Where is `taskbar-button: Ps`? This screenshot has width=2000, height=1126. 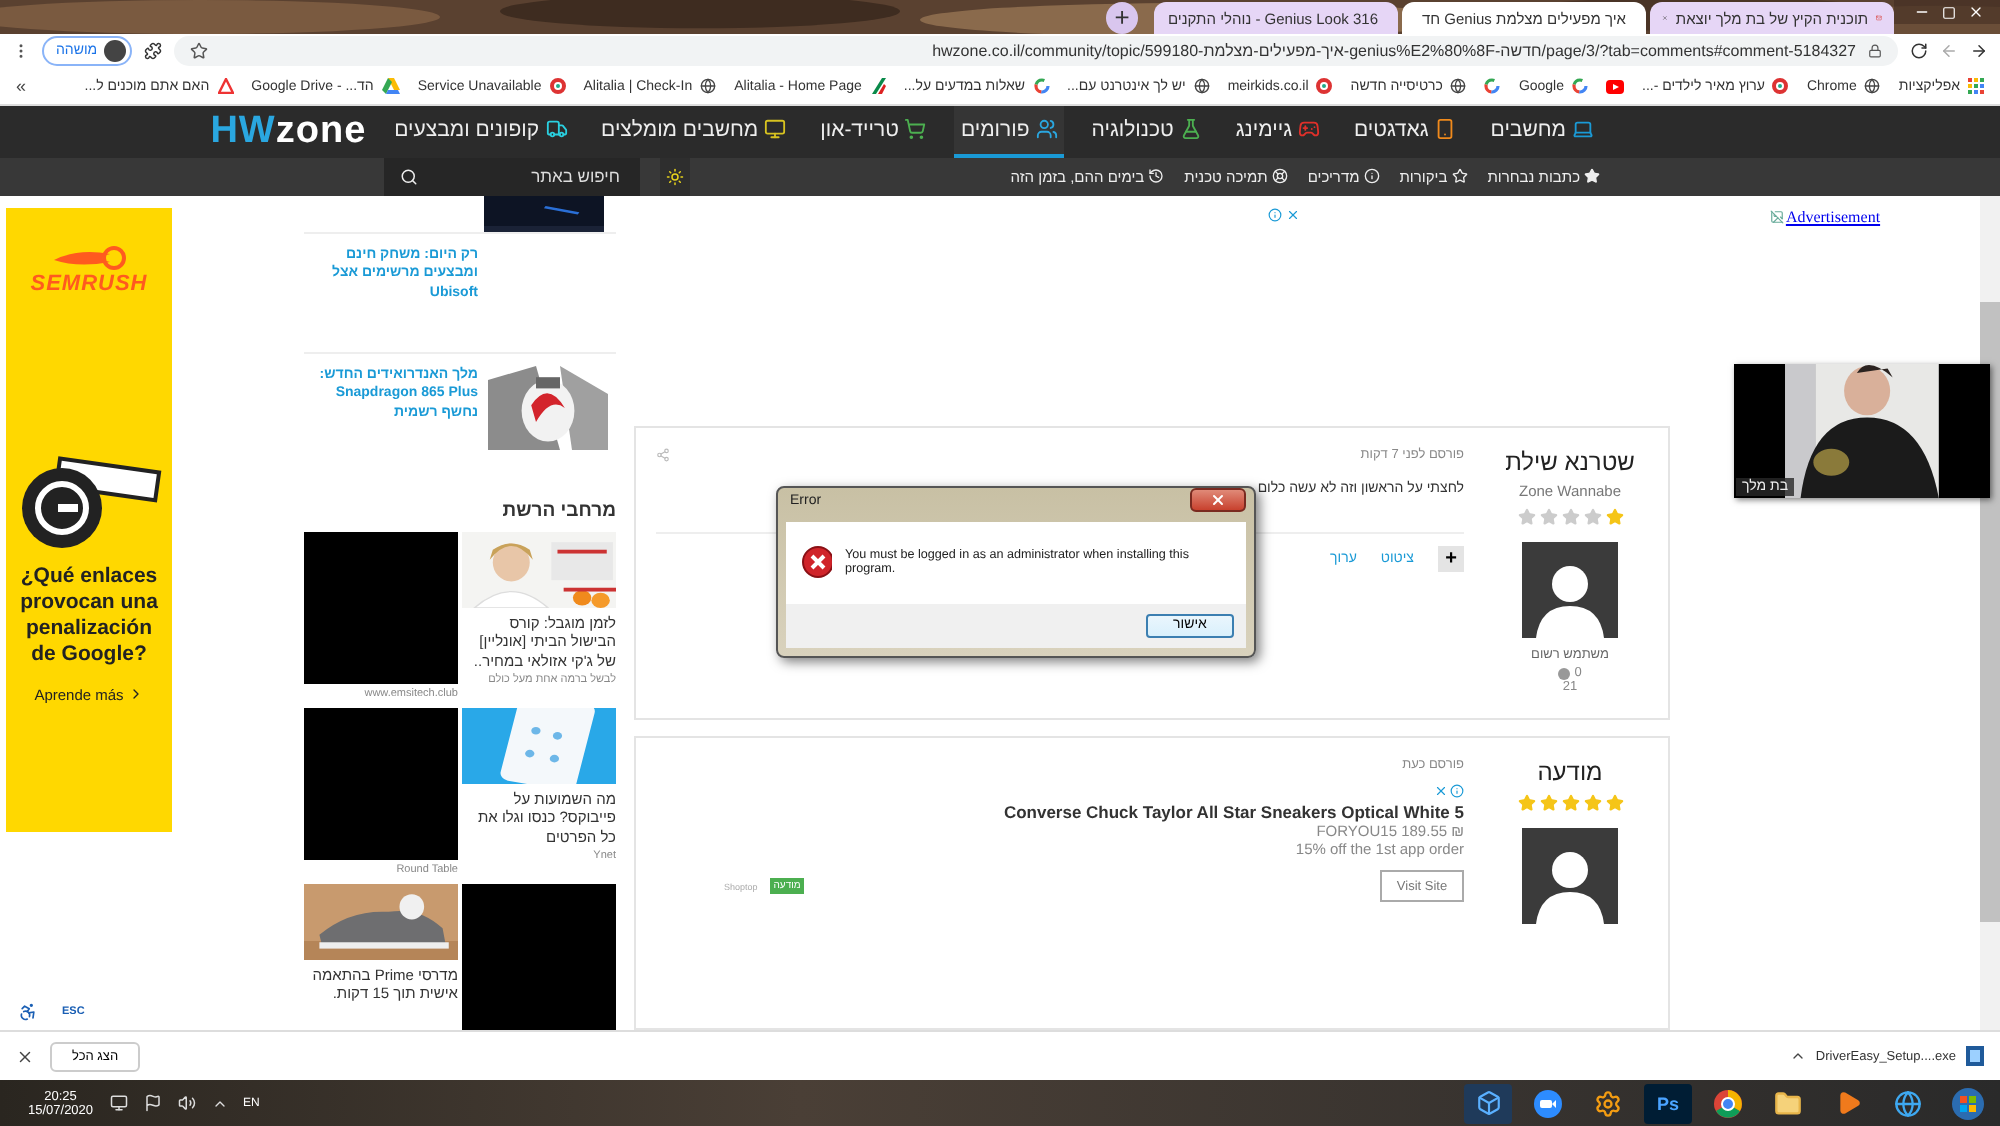 taskbar-button: Ps is located at coordinates (1668, 1103).